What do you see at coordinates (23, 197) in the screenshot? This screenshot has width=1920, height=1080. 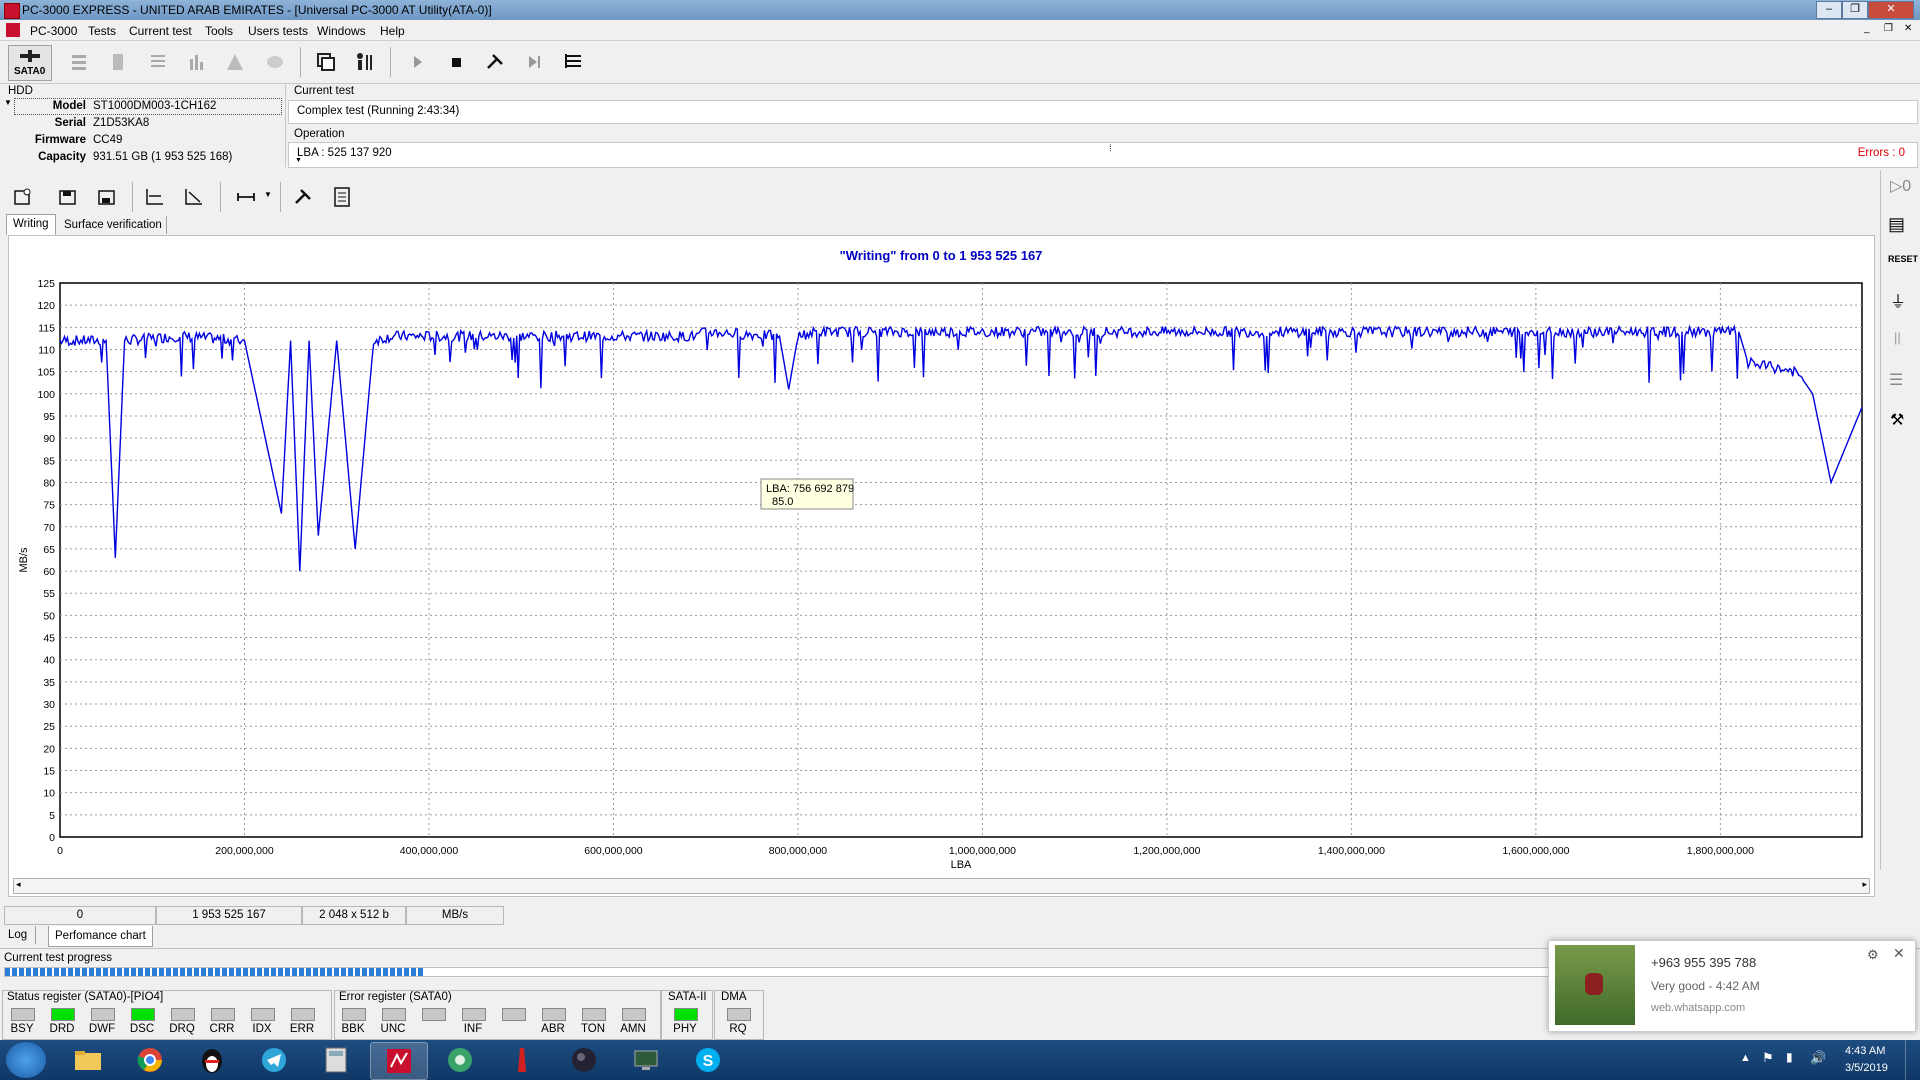 I see `chart-settings-button` at bounding box center [23, 197].